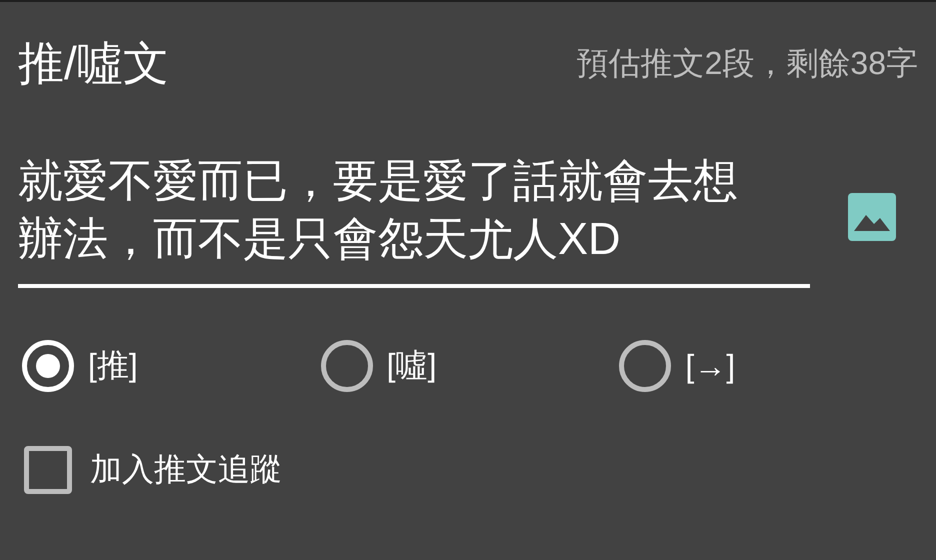  What do you see at coordinates (470, 366) in the screenshot?
I see `radio-option: [噓]` at bounding box center [470, 366].